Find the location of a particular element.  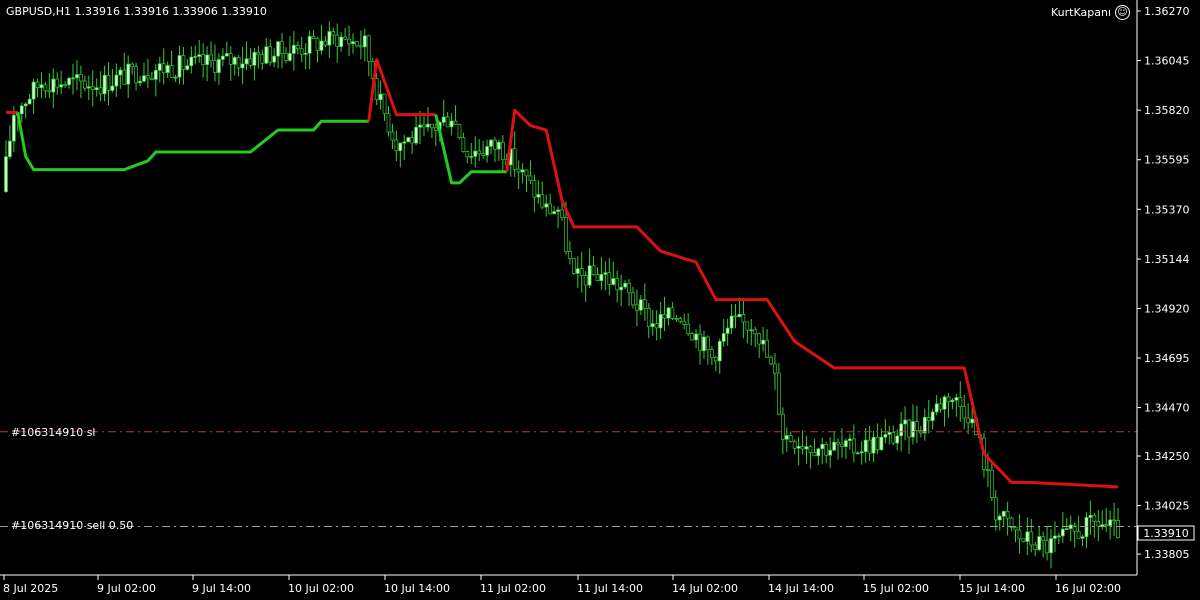

x-tick-label: 10 Jul 02:00 is located at coordinates (321, 588).